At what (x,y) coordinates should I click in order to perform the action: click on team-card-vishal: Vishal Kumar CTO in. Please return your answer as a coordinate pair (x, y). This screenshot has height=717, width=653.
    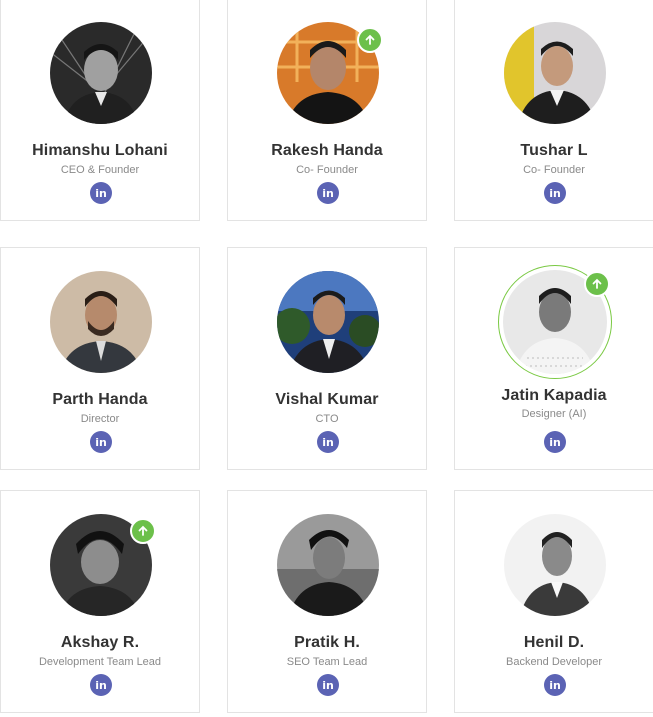
    Looking at the image, I should click on (327, 358).